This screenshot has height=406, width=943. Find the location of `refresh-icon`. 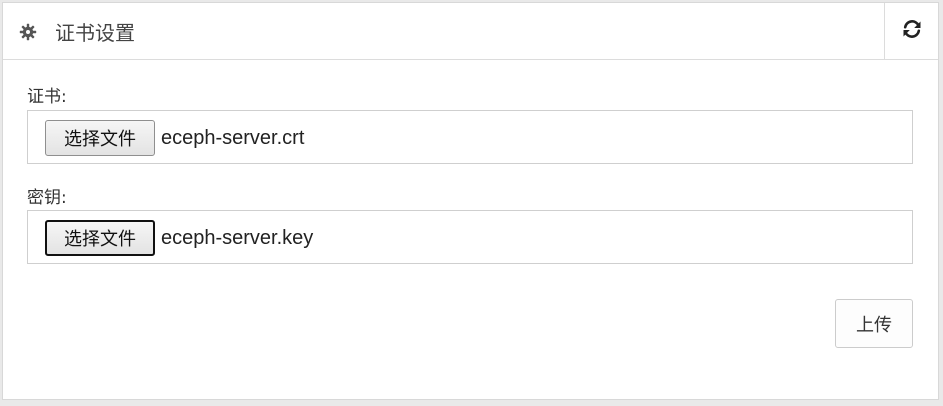

refresh-icon is located at coordinates (912, 31).